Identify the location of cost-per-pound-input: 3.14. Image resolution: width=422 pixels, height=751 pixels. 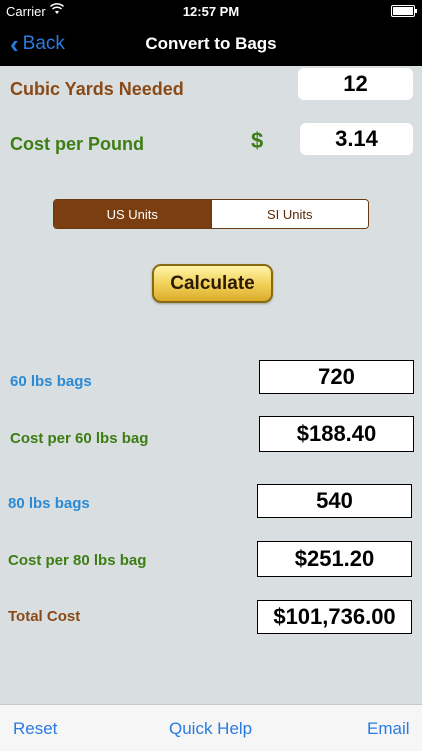
(356, 139).